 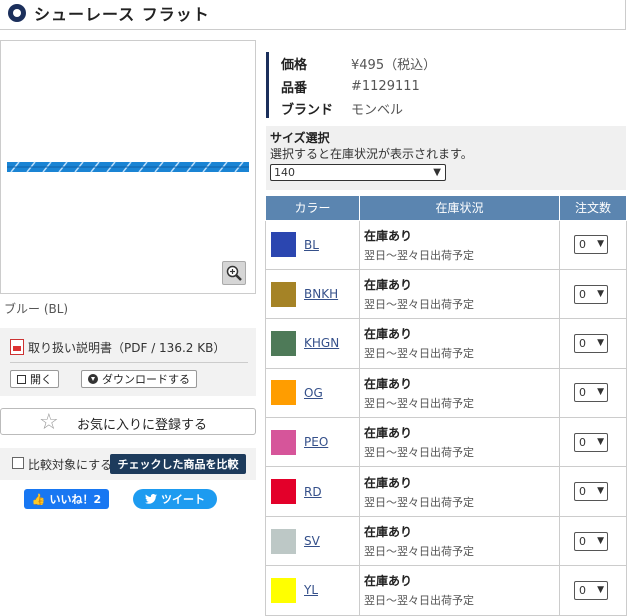 I want to click on table-row: OG 在庫あり 翌日〜翌々日出荷予定 0 ▼, so click(x=446, y=393).